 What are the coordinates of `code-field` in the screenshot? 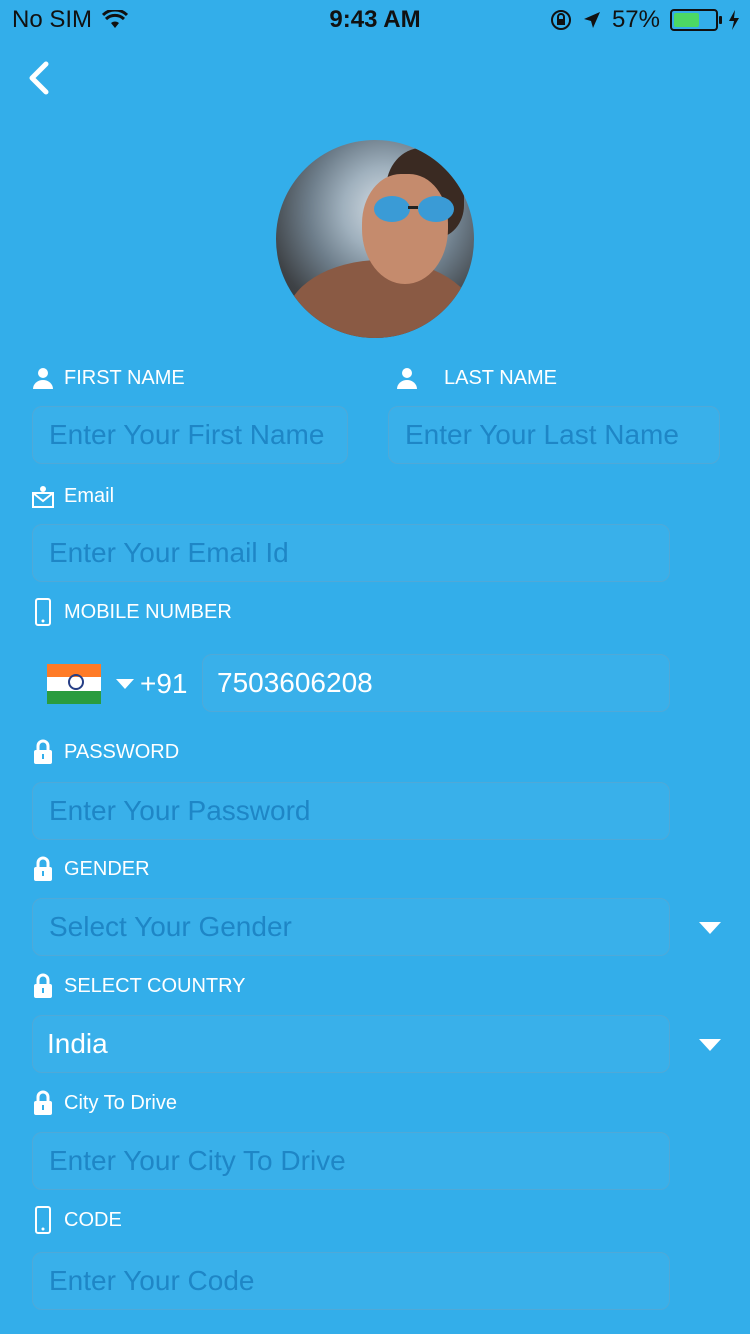 It's located at (351, 1281).